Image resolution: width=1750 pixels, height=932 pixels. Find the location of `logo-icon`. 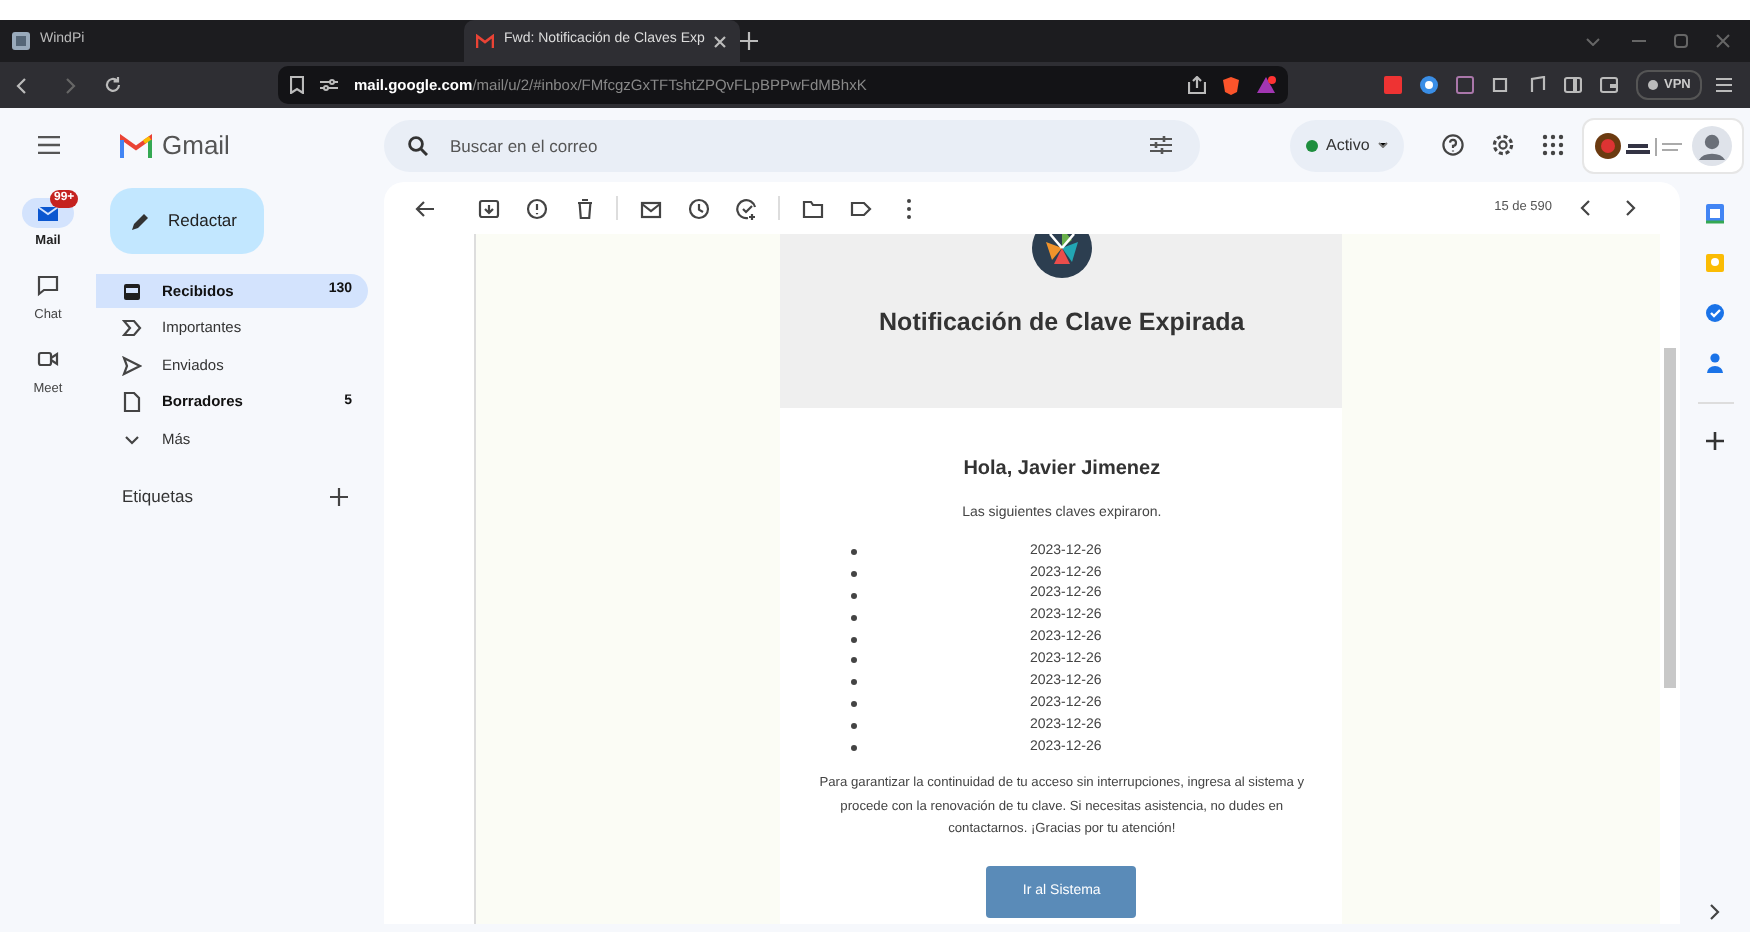

logo-icon is located at coordinates (1061, 256).